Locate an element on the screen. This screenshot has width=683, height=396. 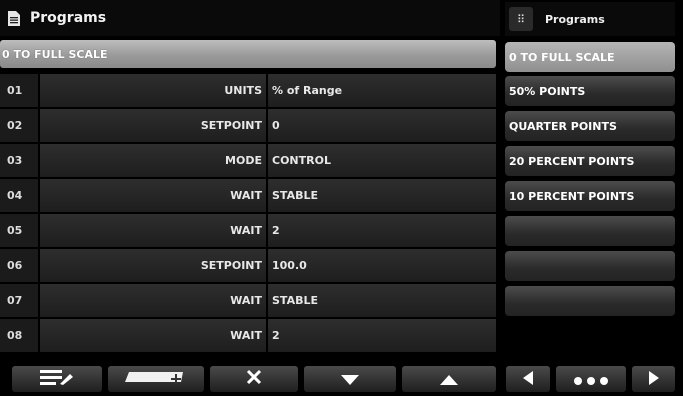
sidebar-item-10-percent-points: 10 PERCENT POINTS is located at coordinates (590, 196).